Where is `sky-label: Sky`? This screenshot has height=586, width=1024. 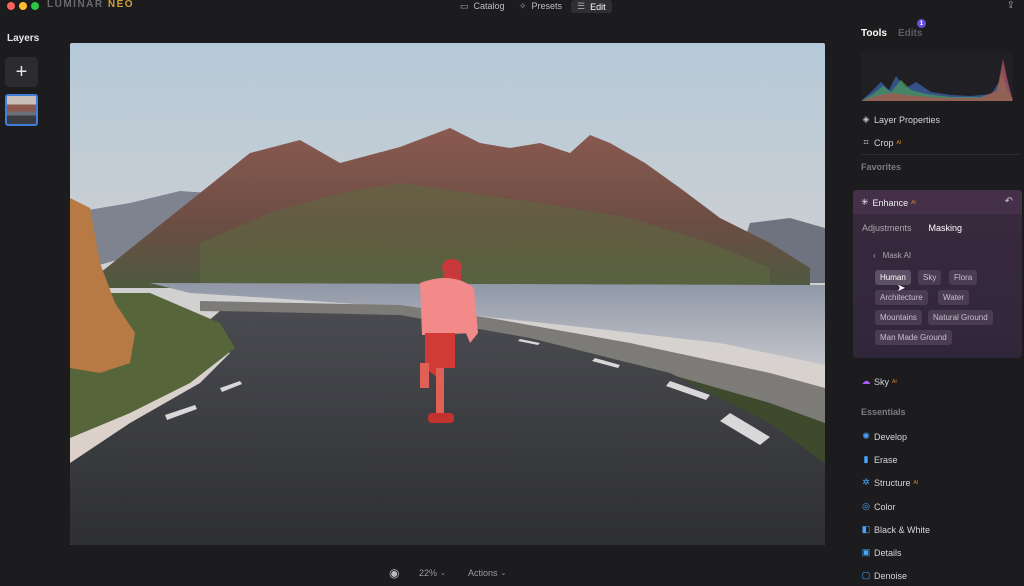 sky-label: Sky is located at coordinates (882, 381).